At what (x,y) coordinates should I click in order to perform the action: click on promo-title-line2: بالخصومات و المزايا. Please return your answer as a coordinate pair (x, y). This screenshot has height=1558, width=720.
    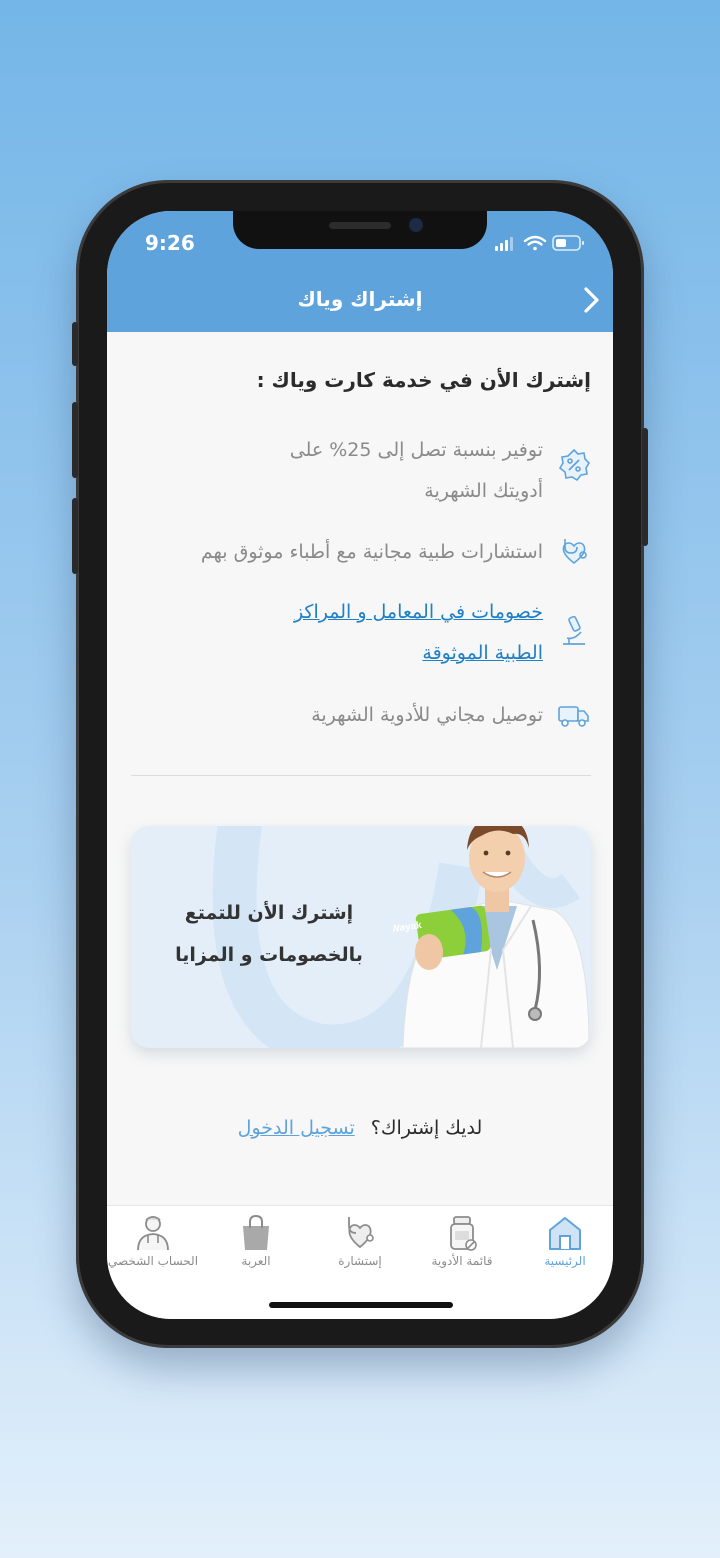
    Looking at the image, I should click on (269, 955).